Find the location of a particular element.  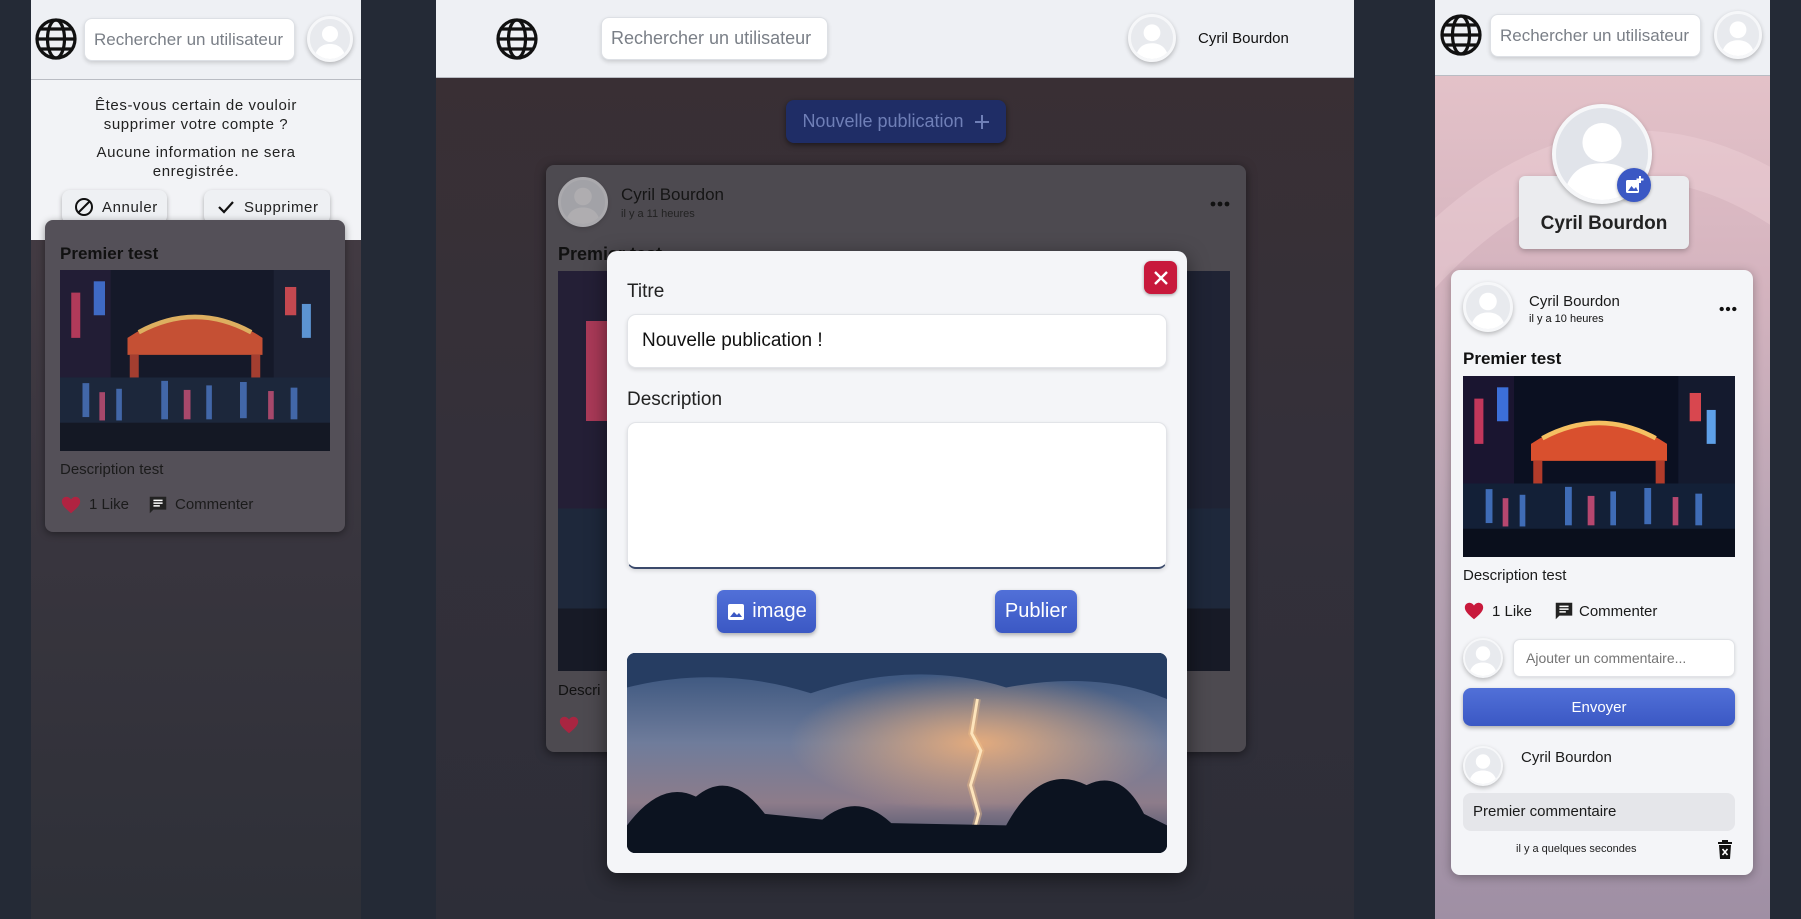

close-icon is located at coordinates (1160, 277).